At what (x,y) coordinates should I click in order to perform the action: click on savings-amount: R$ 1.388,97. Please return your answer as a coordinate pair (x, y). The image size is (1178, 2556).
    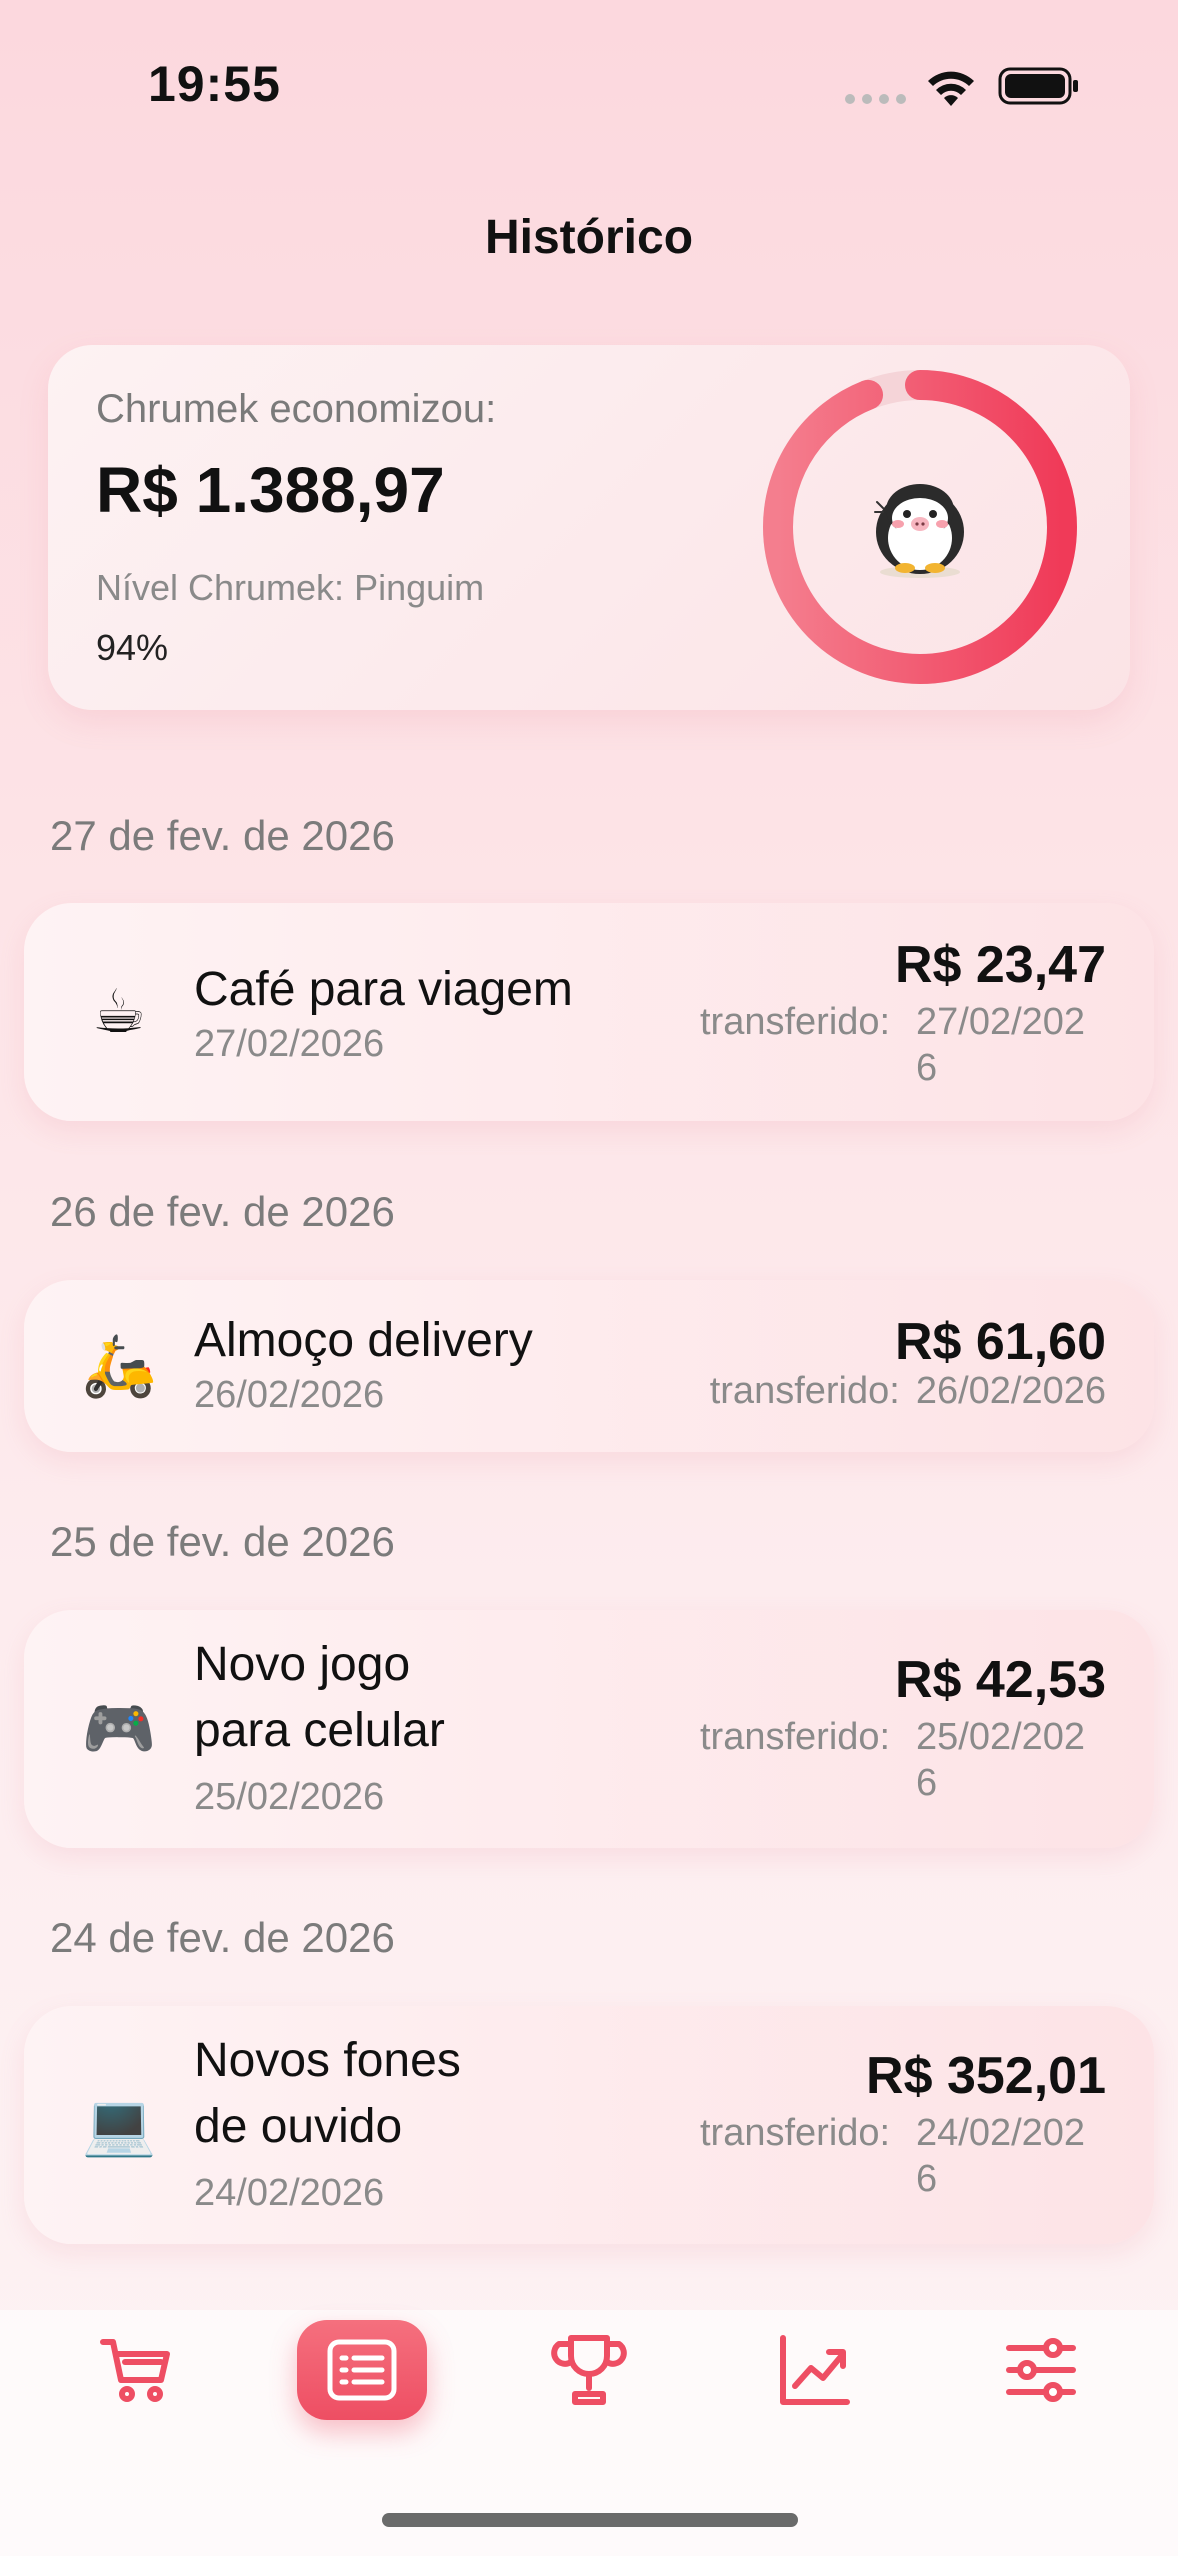
    Looking at the image, I should click on (270, 490).